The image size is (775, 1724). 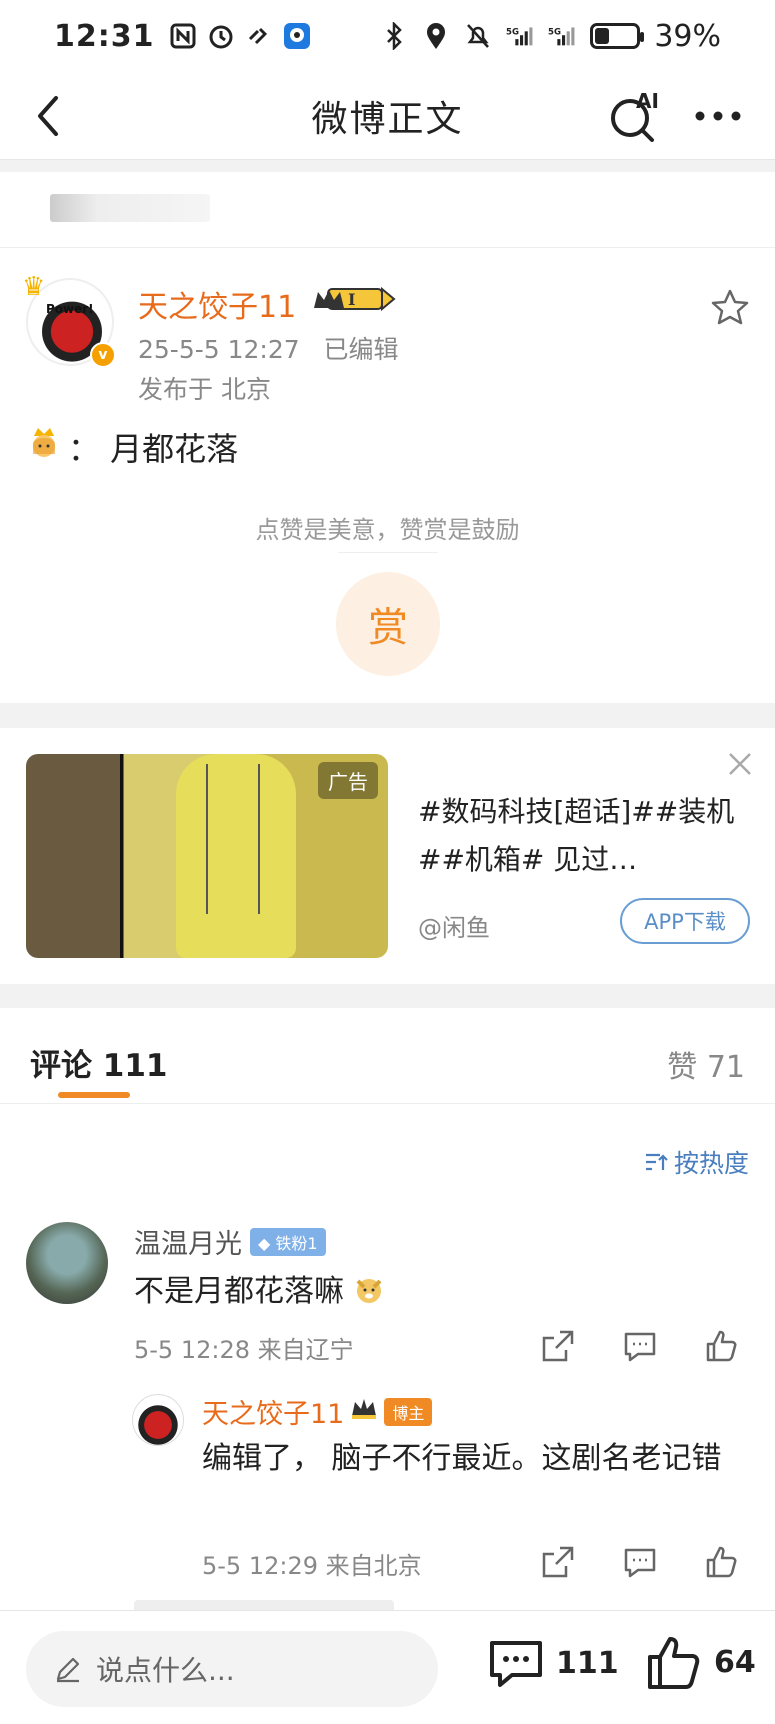 I want to click on reply-actions, so click(x=640, y=1562).